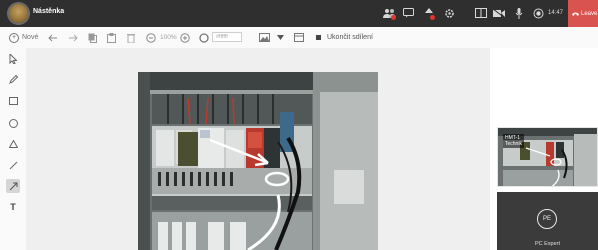  I want to click on record-icon, so click(538, 13).